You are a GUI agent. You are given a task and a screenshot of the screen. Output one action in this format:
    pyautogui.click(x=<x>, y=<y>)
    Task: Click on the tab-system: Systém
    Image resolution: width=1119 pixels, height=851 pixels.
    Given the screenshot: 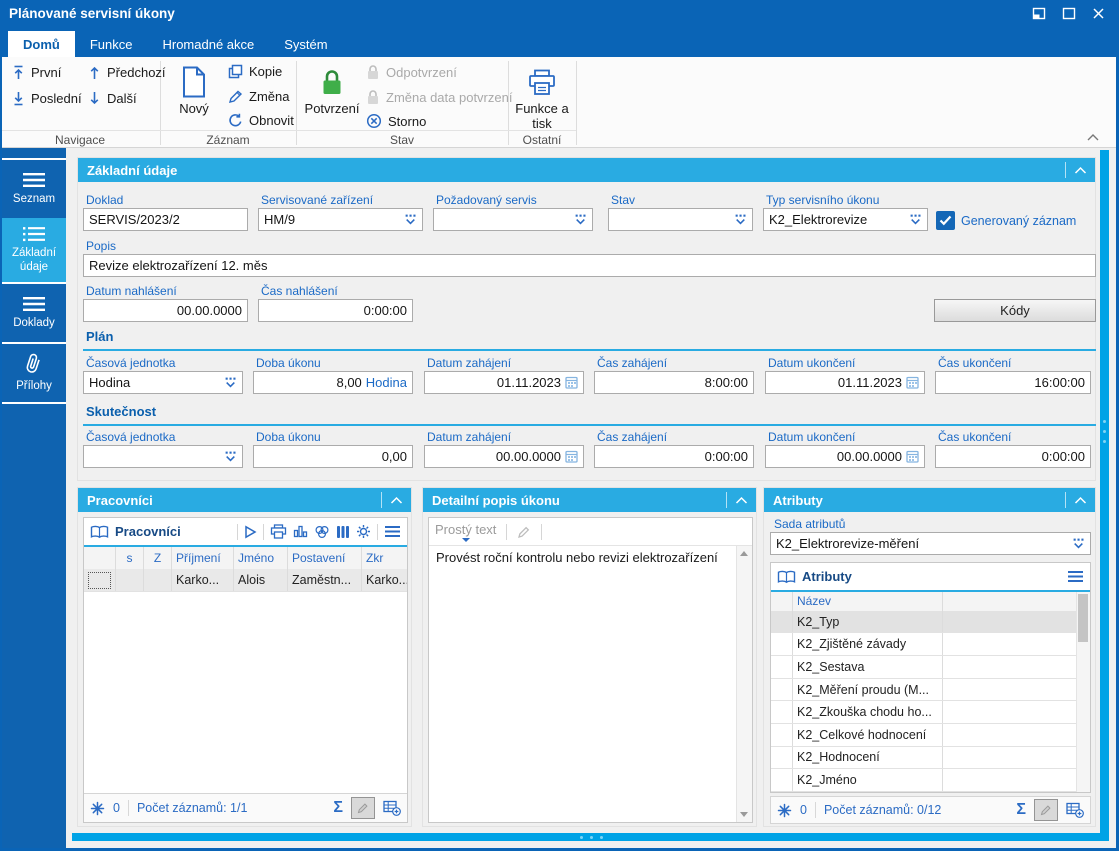 What is the action you would take?
    pyautogui.click(x=305, y=44)
    